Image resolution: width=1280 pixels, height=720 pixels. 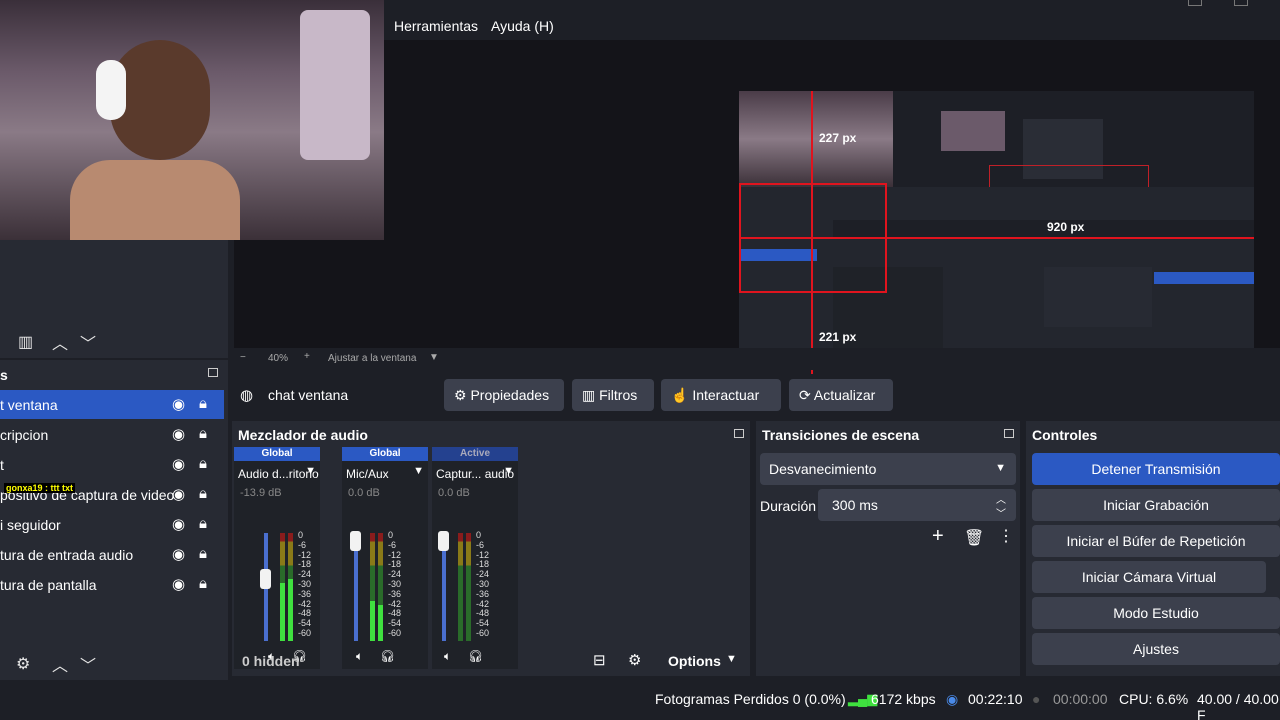 What do you see at coordinates (522, 26) in the screenshot?
I see `menu-help: Ayuda (H)` at bounding box center [522, 26].